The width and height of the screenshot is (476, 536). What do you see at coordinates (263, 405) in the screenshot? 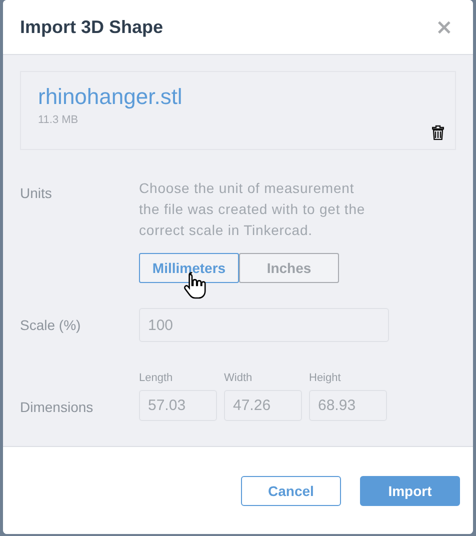
I see `dimension-field: 47.26` at bounding box center [263, 405].